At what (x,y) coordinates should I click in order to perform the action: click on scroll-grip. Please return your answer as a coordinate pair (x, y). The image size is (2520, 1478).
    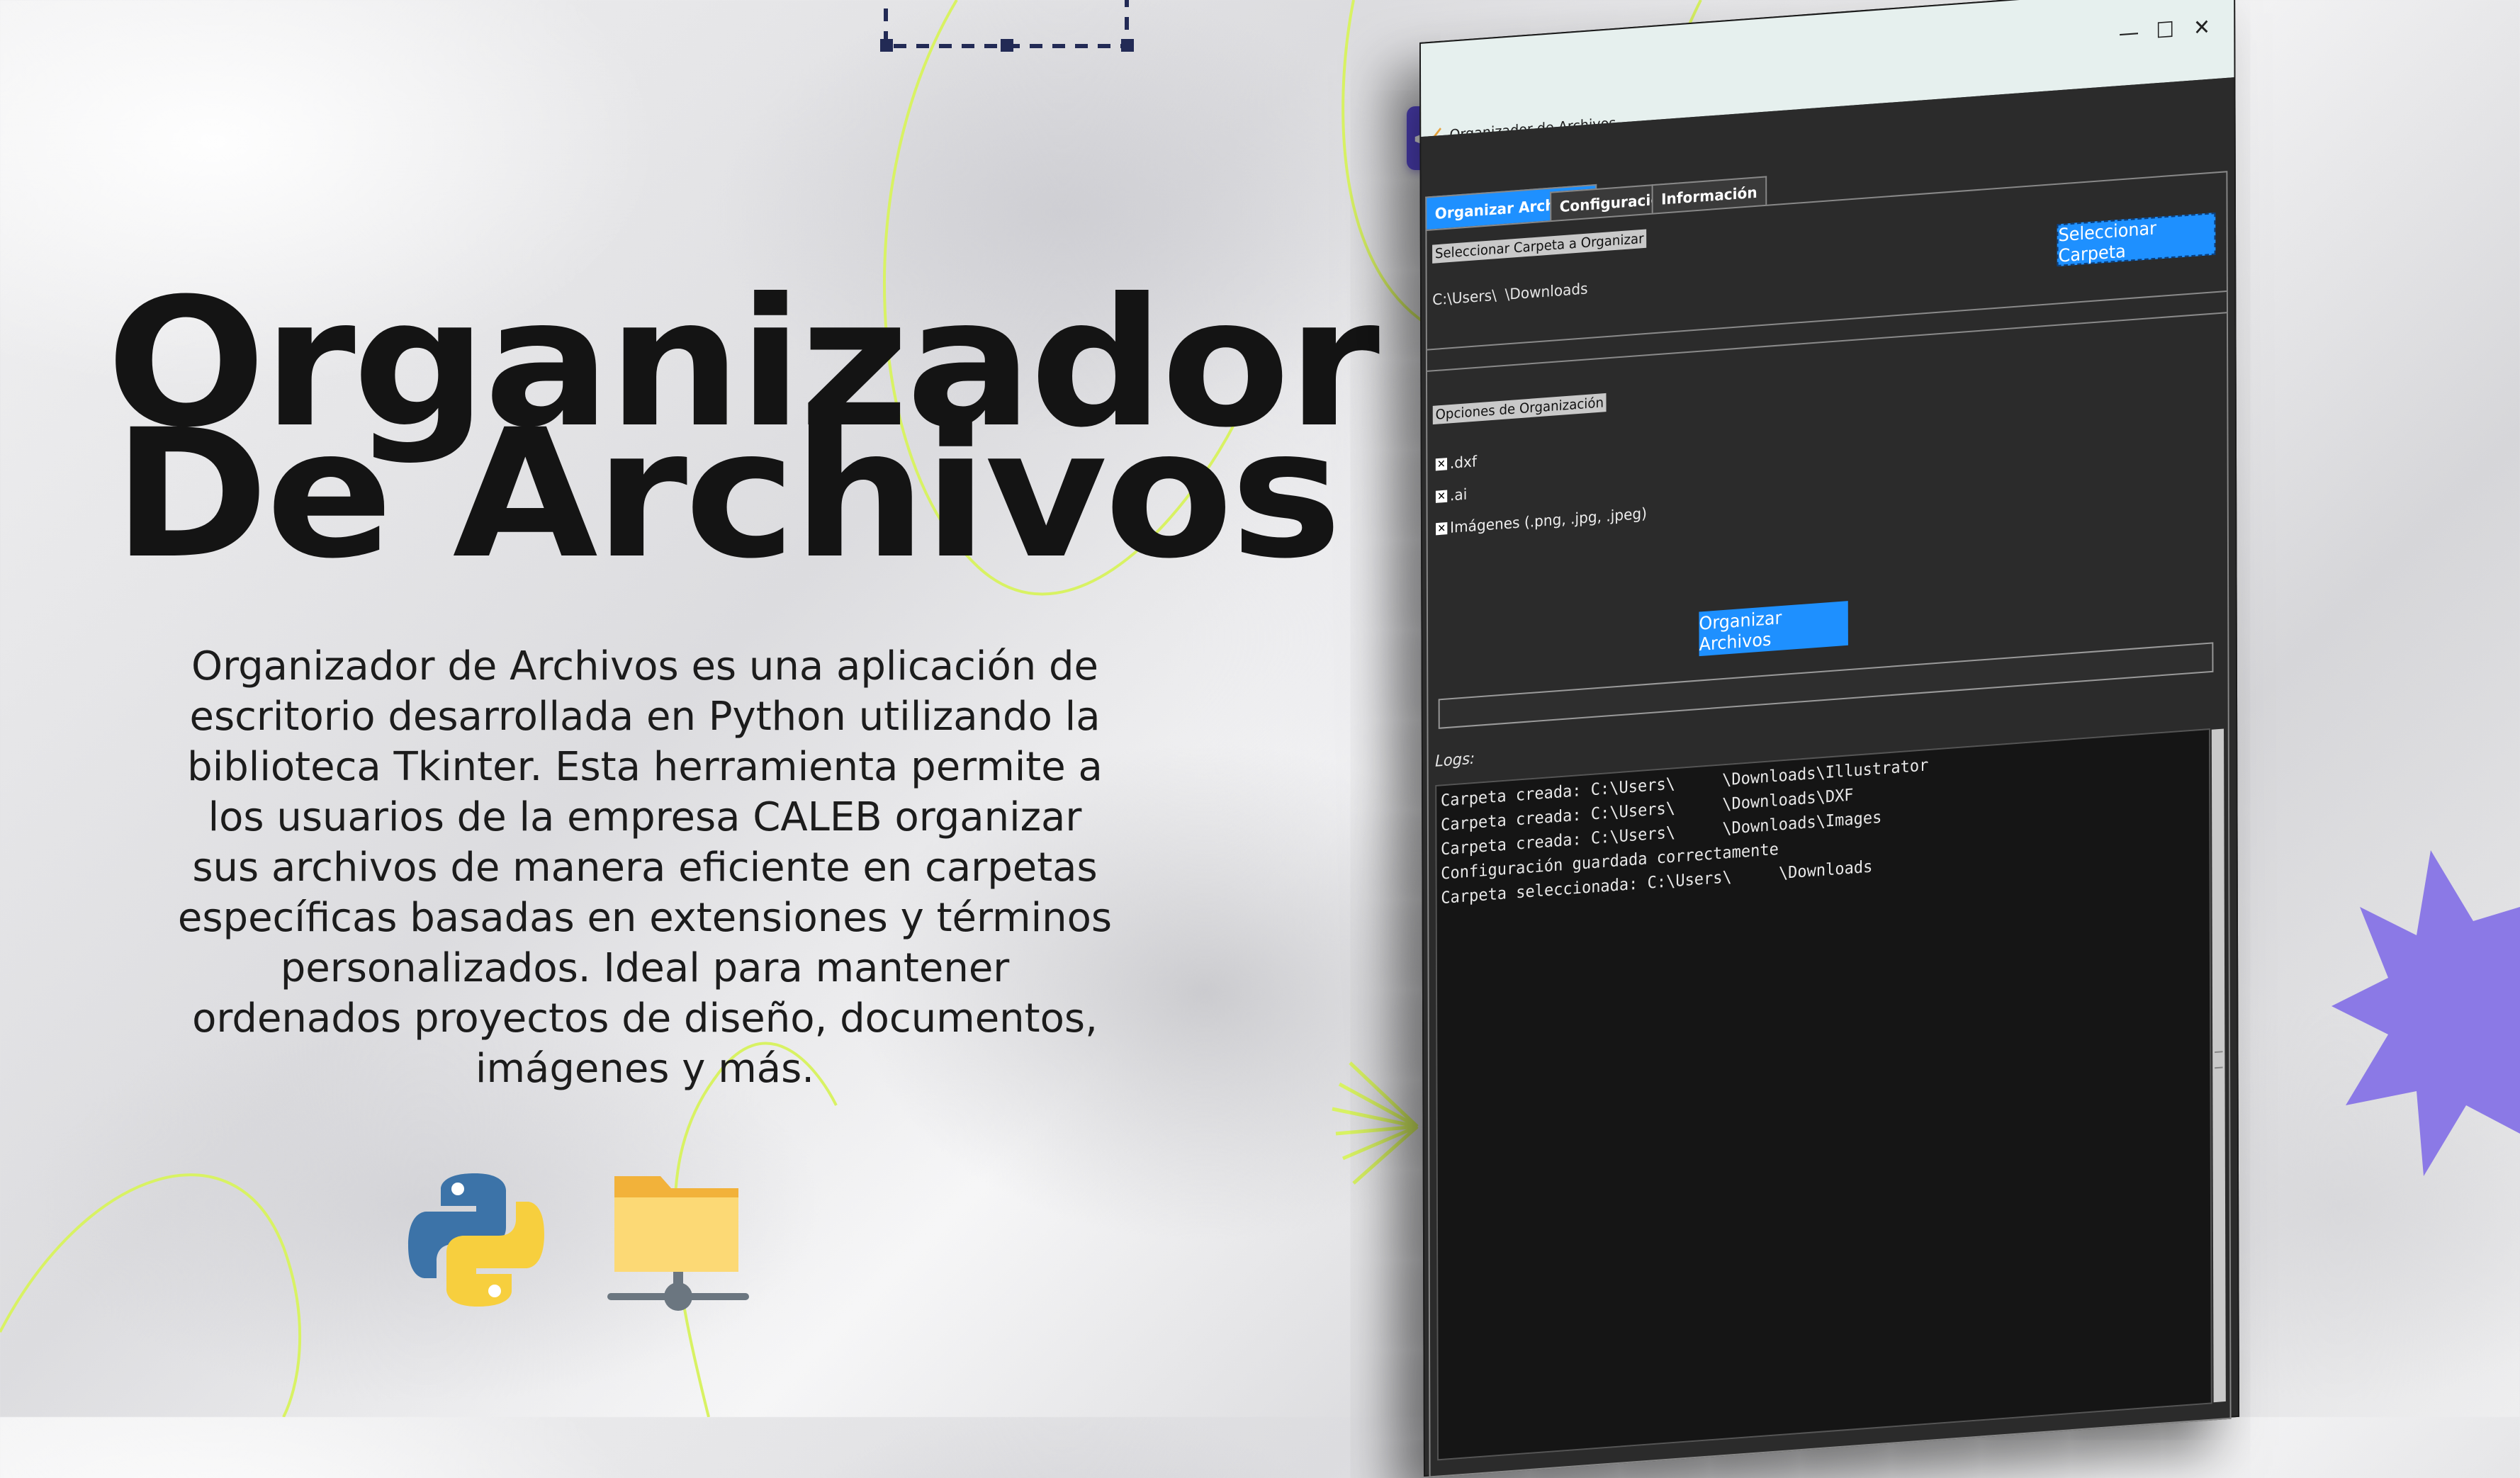
    Looking at the image, I should click on (2219, 1060).